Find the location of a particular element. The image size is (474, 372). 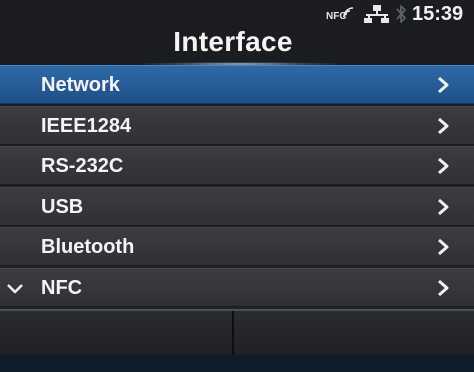

status-bar: NFC 15:39 is located at coordinates (237, 14).